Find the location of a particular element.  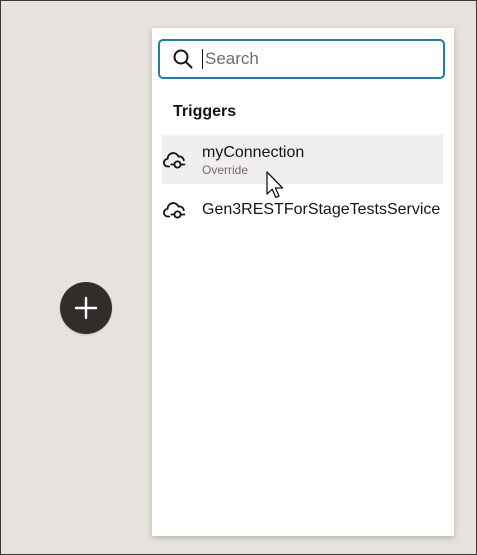

search-box is located at coordinates (301, 59).